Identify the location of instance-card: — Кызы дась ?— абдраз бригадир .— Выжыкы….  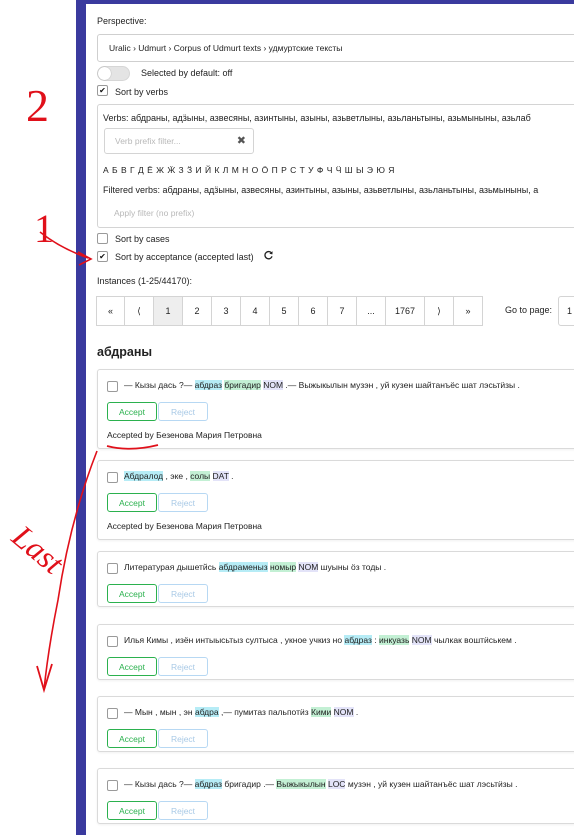
(335, 796).